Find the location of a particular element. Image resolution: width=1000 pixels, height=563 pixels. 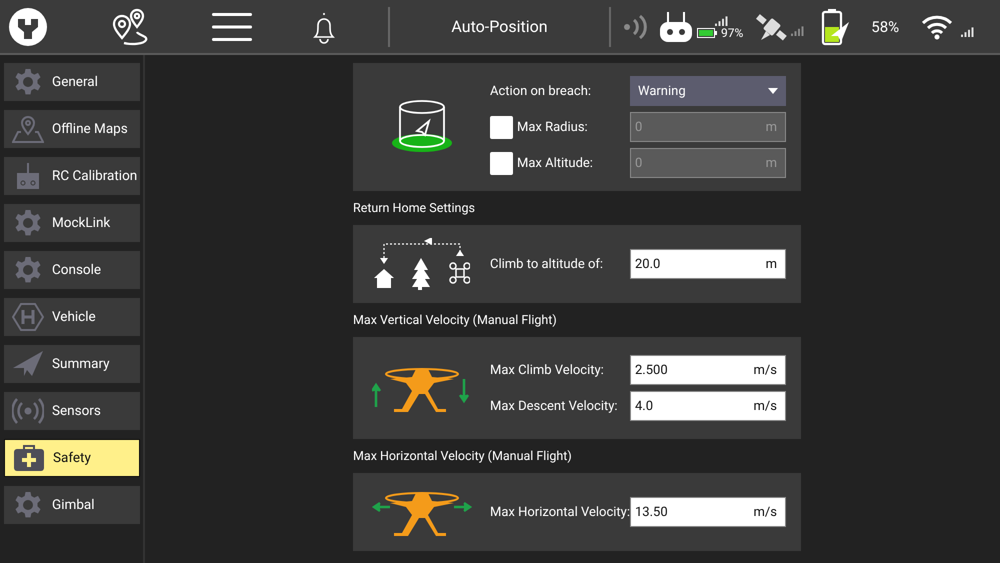

sidebar-item: Gimbal is located at coordinates (72, 505).